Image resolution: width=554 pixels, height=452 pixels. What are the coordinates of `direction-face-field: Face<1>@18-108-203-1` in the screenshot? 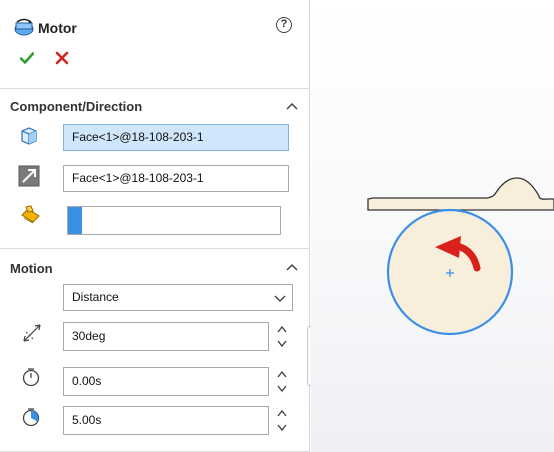 It's located at (176, 178).